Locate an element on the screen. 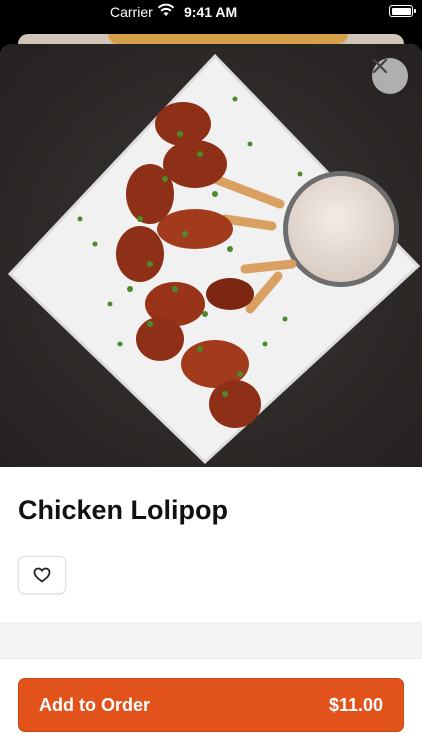 The height and width of the screenshot is (750, 422). clock: 9:41 AM is located at coordinates (211, 12).